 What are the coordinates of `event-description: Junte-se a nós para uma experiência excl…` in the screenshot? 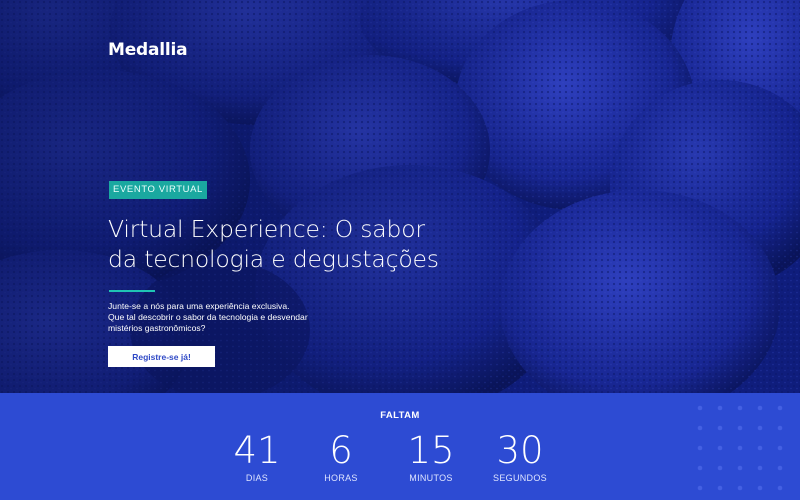 It's located at (228, 317).